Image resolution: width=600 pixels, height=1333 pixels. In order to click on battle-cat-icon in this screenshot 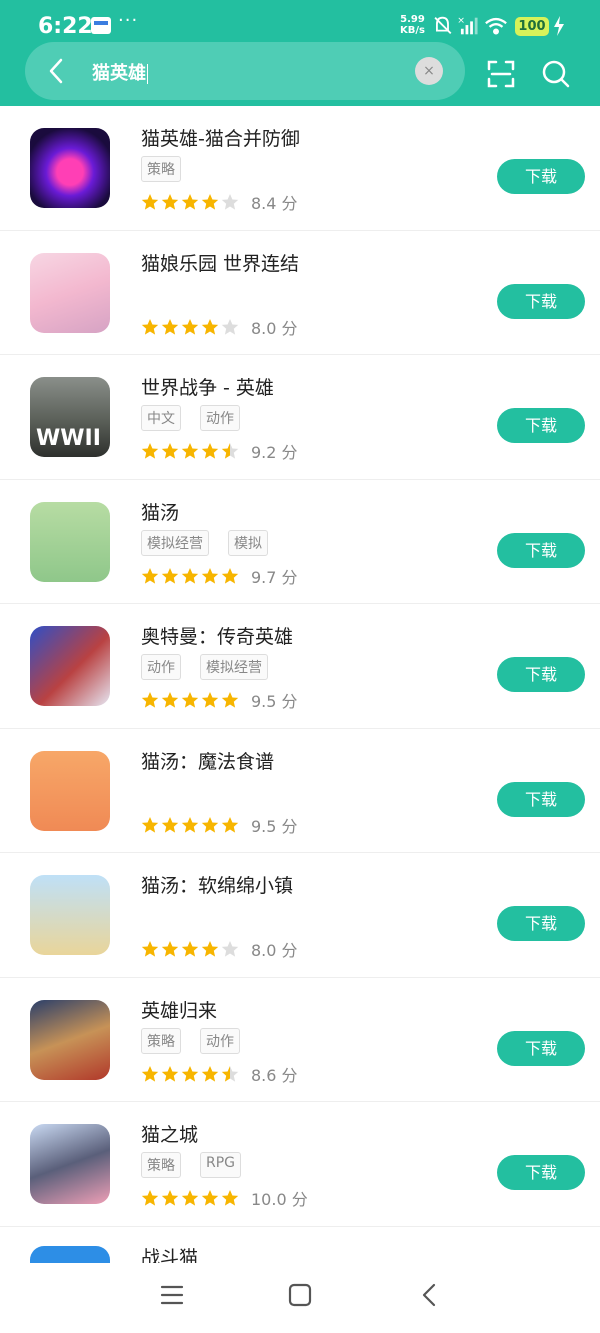, I will do `click(70, 1254)`.